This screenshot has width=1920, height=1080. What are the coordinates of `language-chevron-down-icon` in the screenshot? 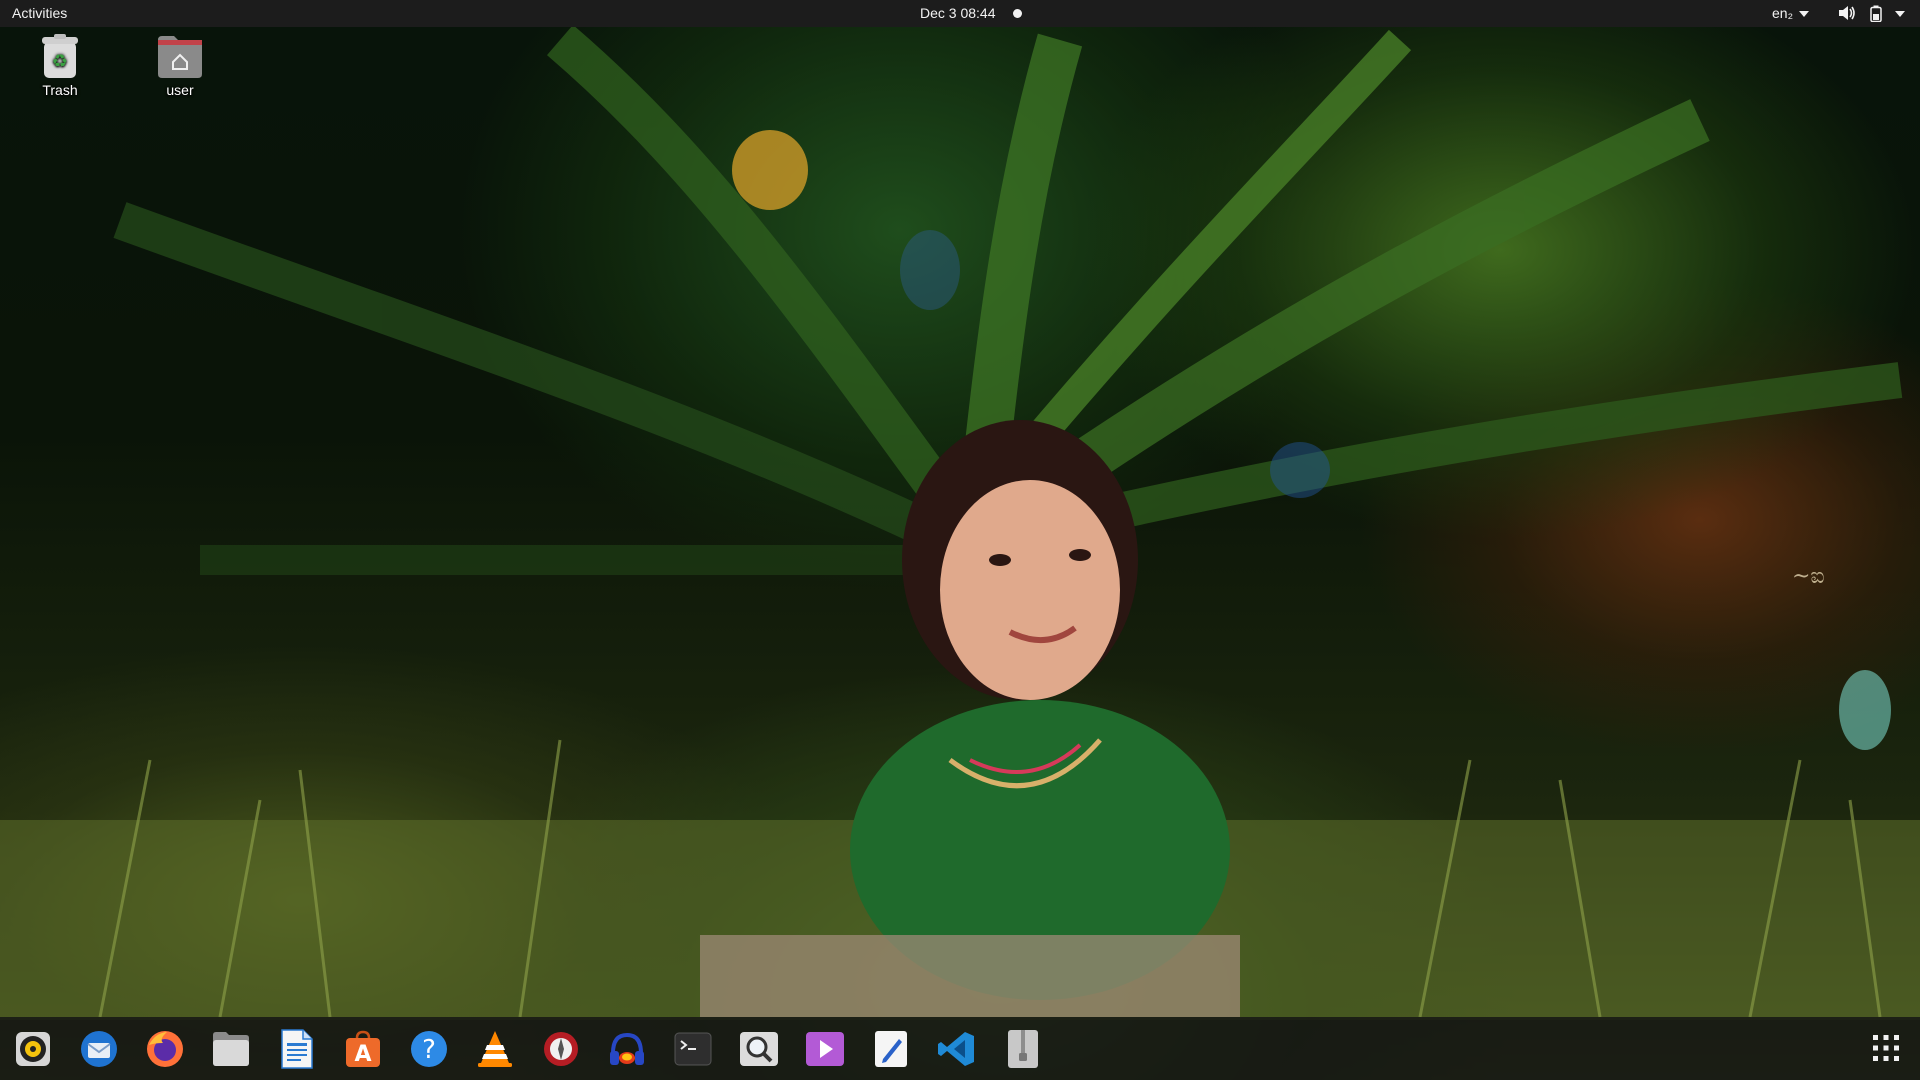 It's located at (1804, 14).